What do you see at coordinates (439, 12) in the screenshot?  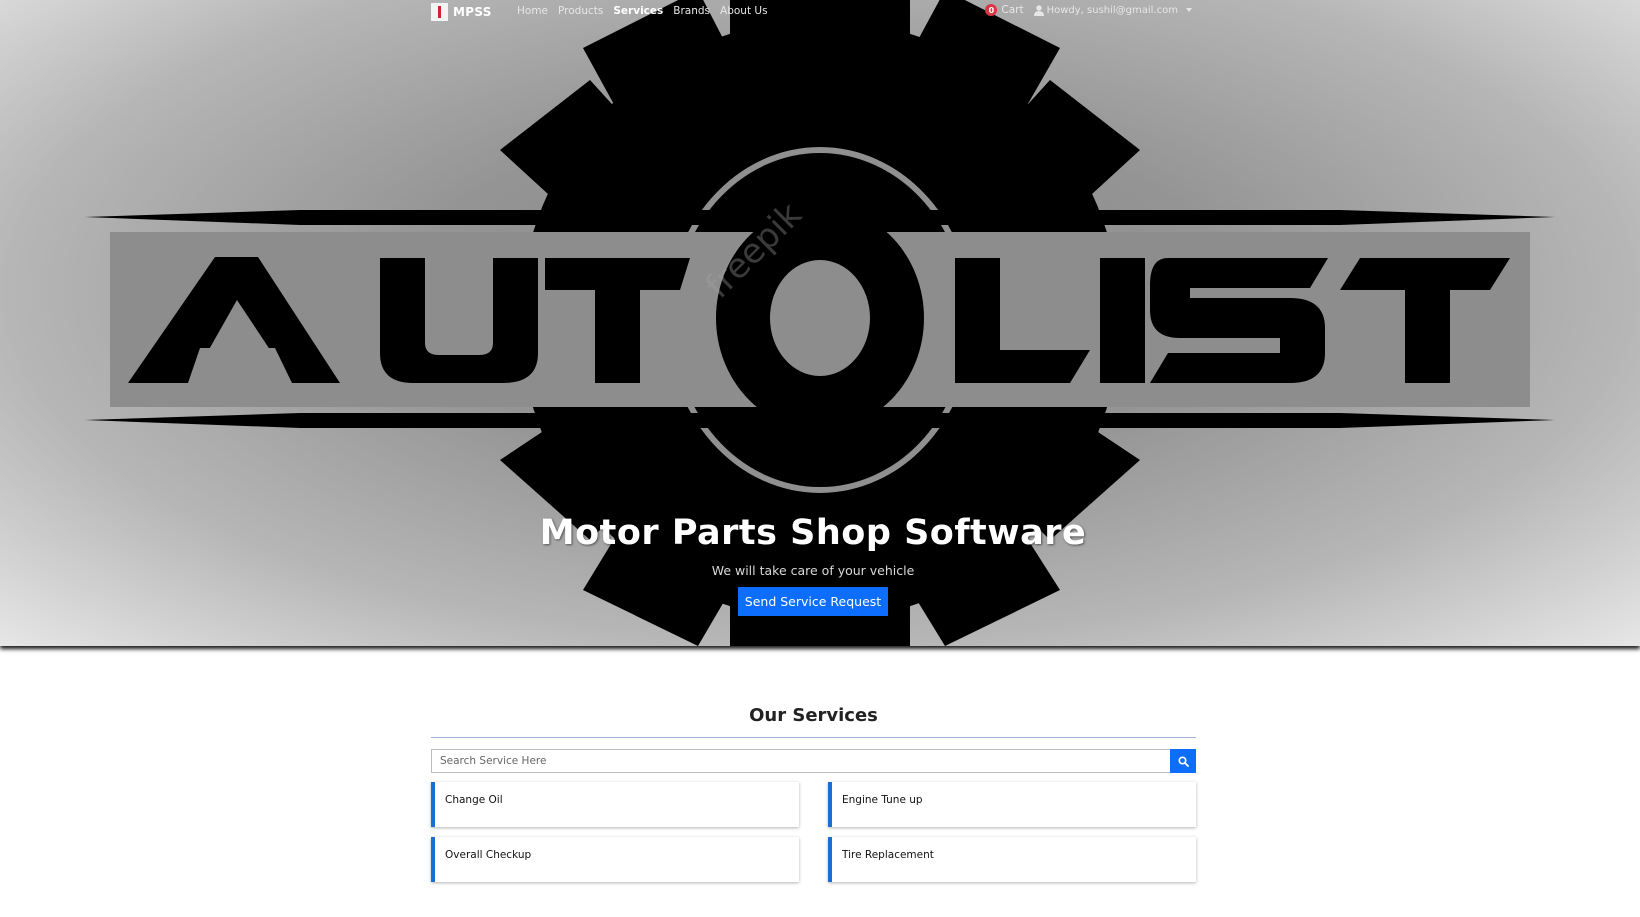 I see `brand-logo-icon` at bounding box center [439, 12].